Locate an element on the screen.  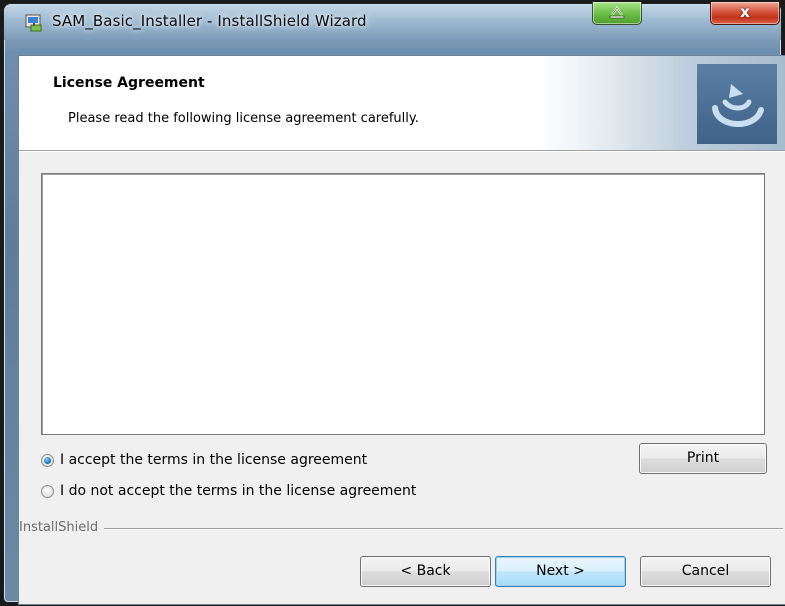
restore-icon is located at coordinates (617, 12).